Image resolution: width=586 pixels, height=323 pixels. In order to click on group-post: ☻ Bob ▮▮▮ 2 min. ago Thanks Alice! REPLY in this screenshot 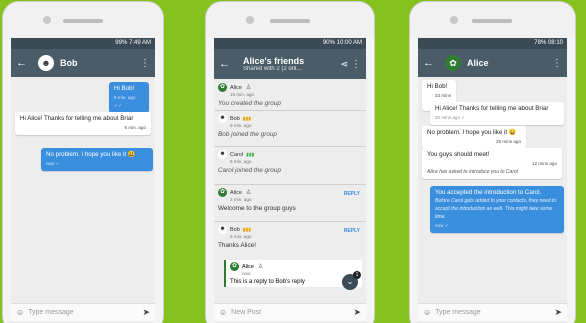, I will do `click(289, 237)`.